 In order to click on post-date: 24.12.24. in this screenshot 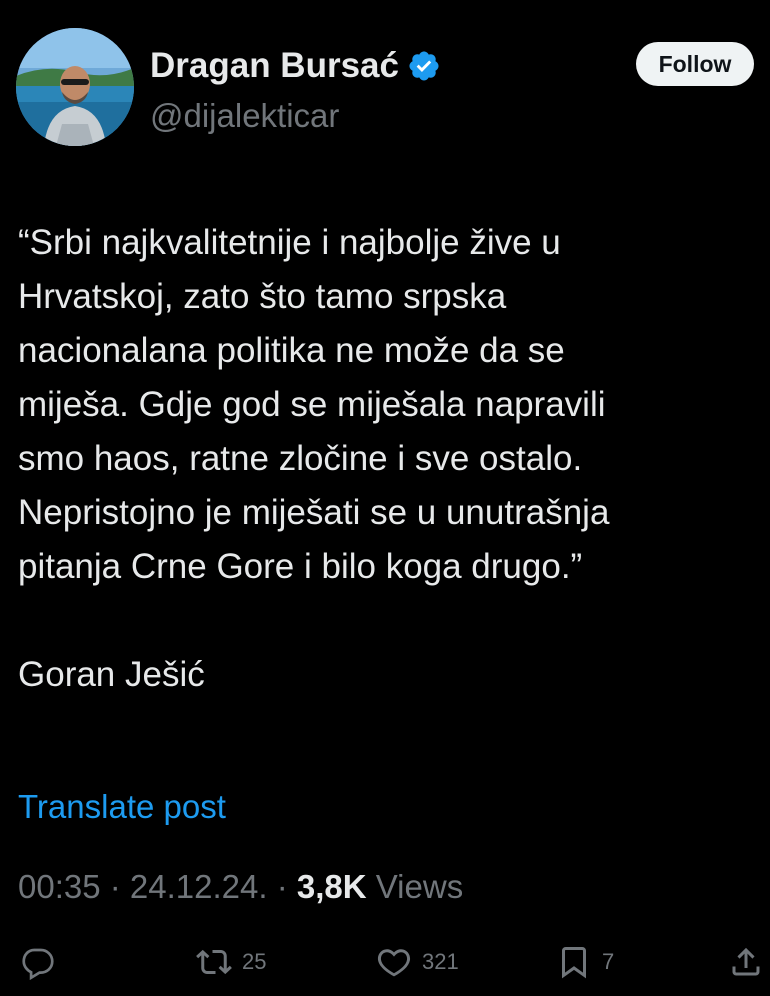, I will do `click(199, 886)`.